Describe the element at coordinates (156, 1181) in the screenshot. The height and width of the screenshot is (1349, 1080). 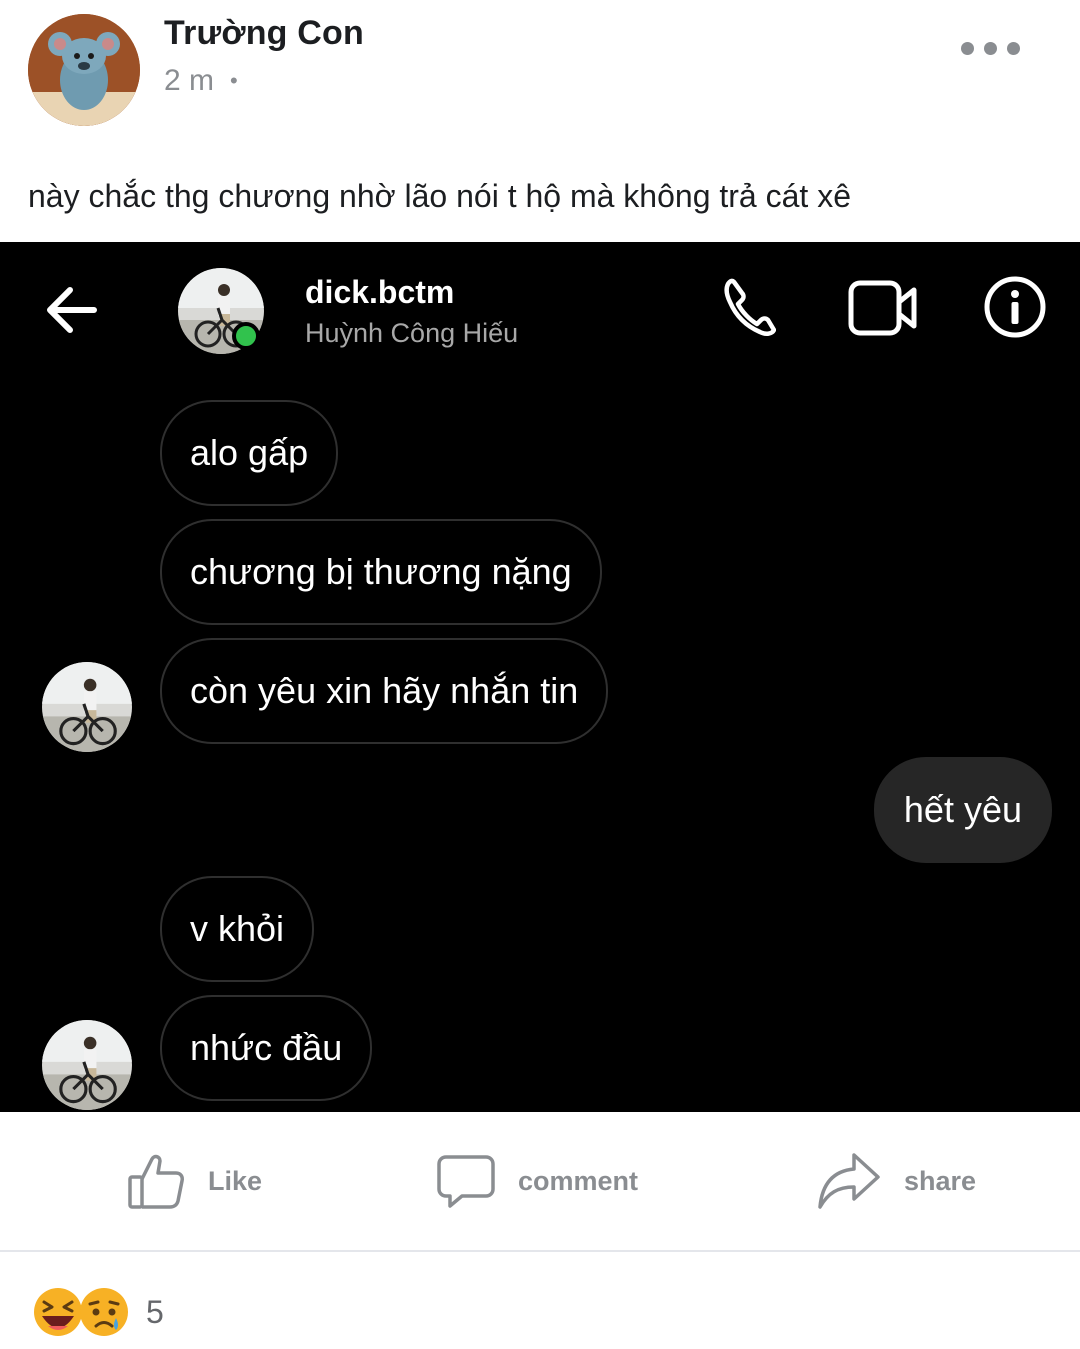
I see `thumbs-up-icon` at that location.